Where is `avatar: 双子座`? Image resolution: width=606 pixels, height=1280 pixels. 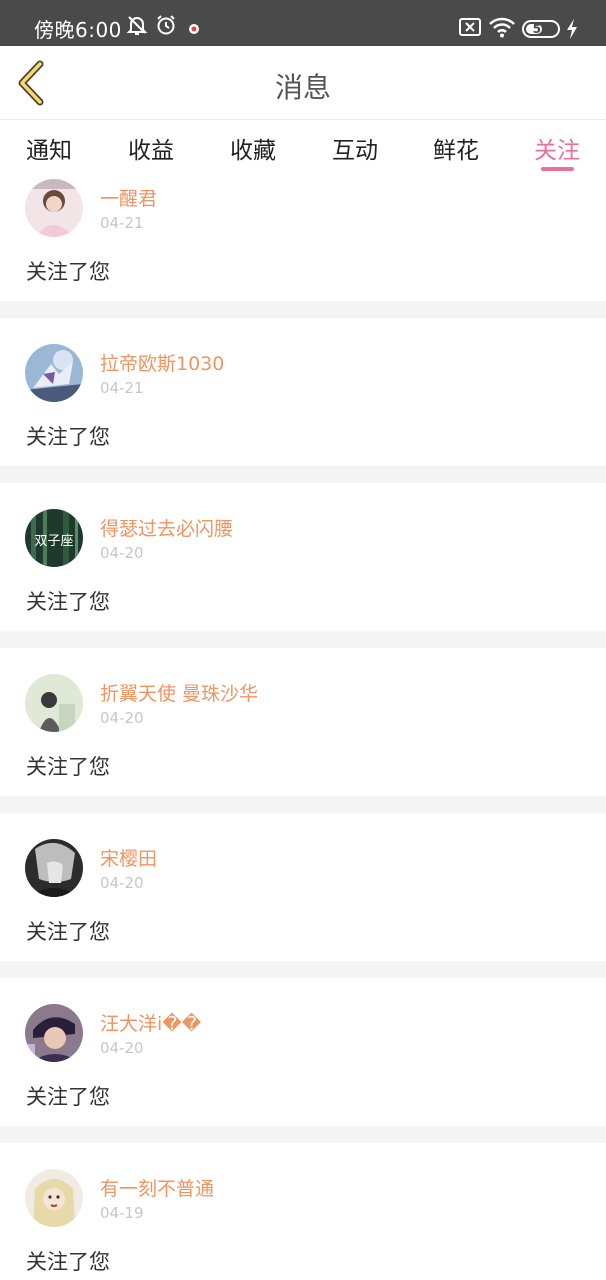
avatar: 双子座 is located at coordinates (54, 538).